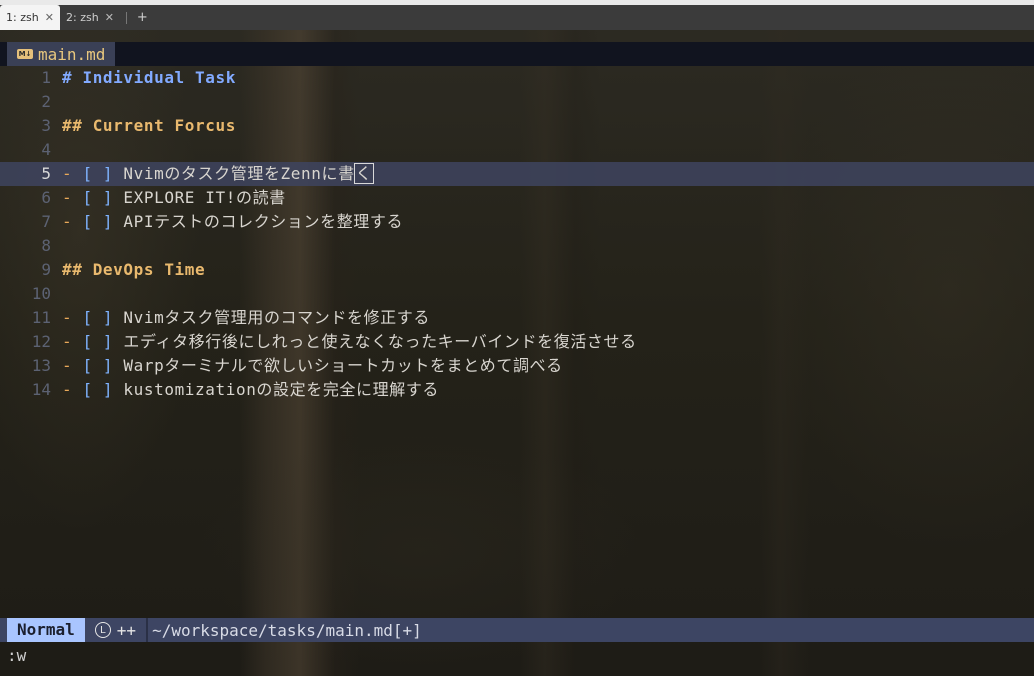 The width and height of the screenshot is (1034, 676). What do you see at coordinates (147, 630) in the screenshot?
I see `statusline-divider` at bounding box center [147, 630].